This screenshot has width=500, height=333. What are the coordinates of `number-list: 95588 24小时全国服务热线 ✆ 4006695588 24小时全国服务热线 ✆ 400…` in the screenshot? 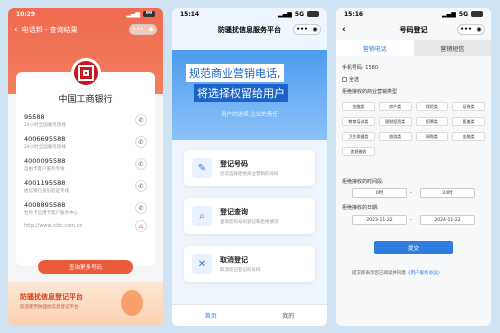 It's located at (85, 164).